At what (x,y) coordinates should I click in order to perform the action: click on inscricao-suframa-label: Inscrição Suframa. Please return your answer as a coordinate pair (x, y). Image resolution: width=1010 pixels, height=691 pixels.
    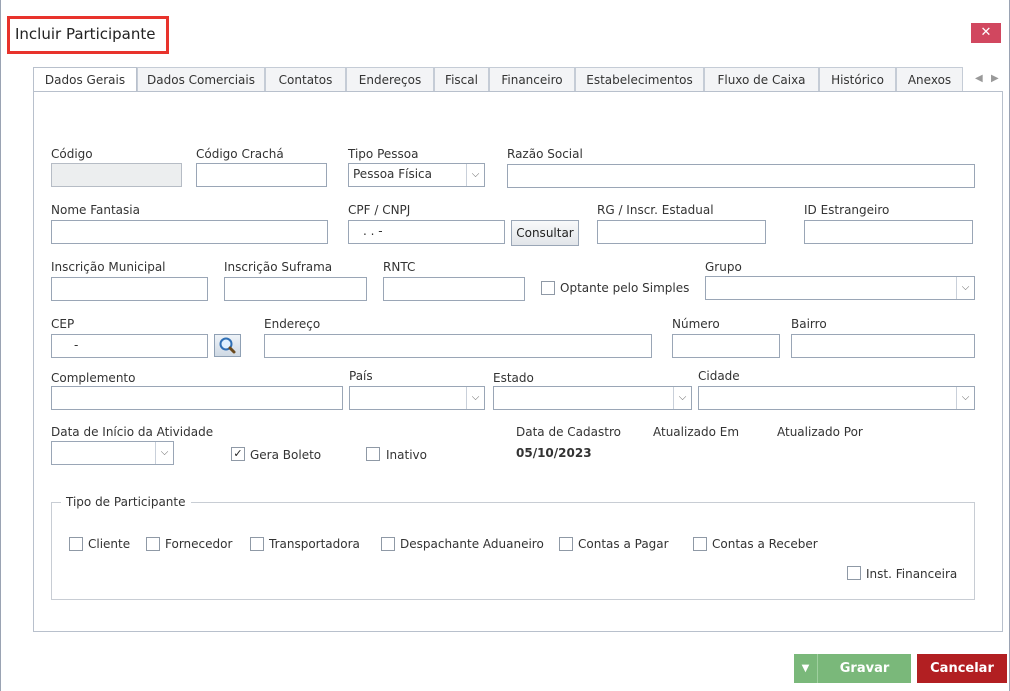
    Looking at the image, I should click on (278, 267).